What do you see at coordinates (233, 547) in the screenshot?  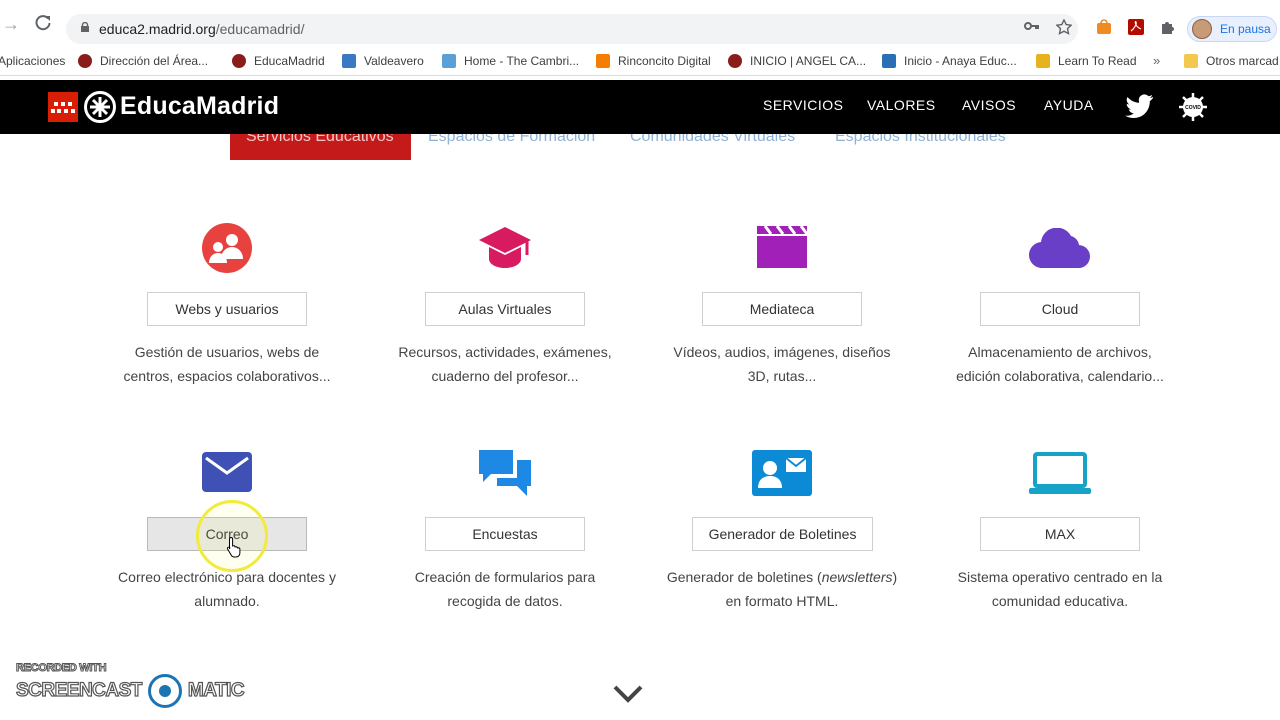 I see `hand-pointer-icon` at bounding box center [233, 547].